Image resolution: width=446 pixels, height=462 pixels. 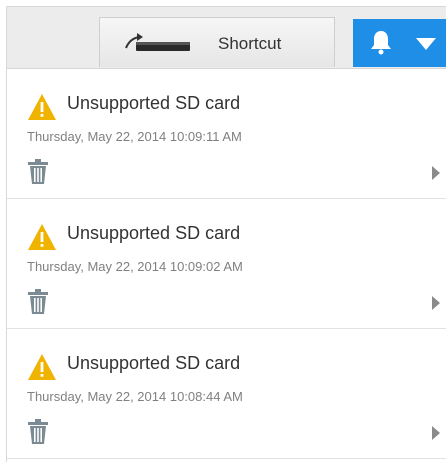 I want to click on bell-icon, so click(x=381, y=43).